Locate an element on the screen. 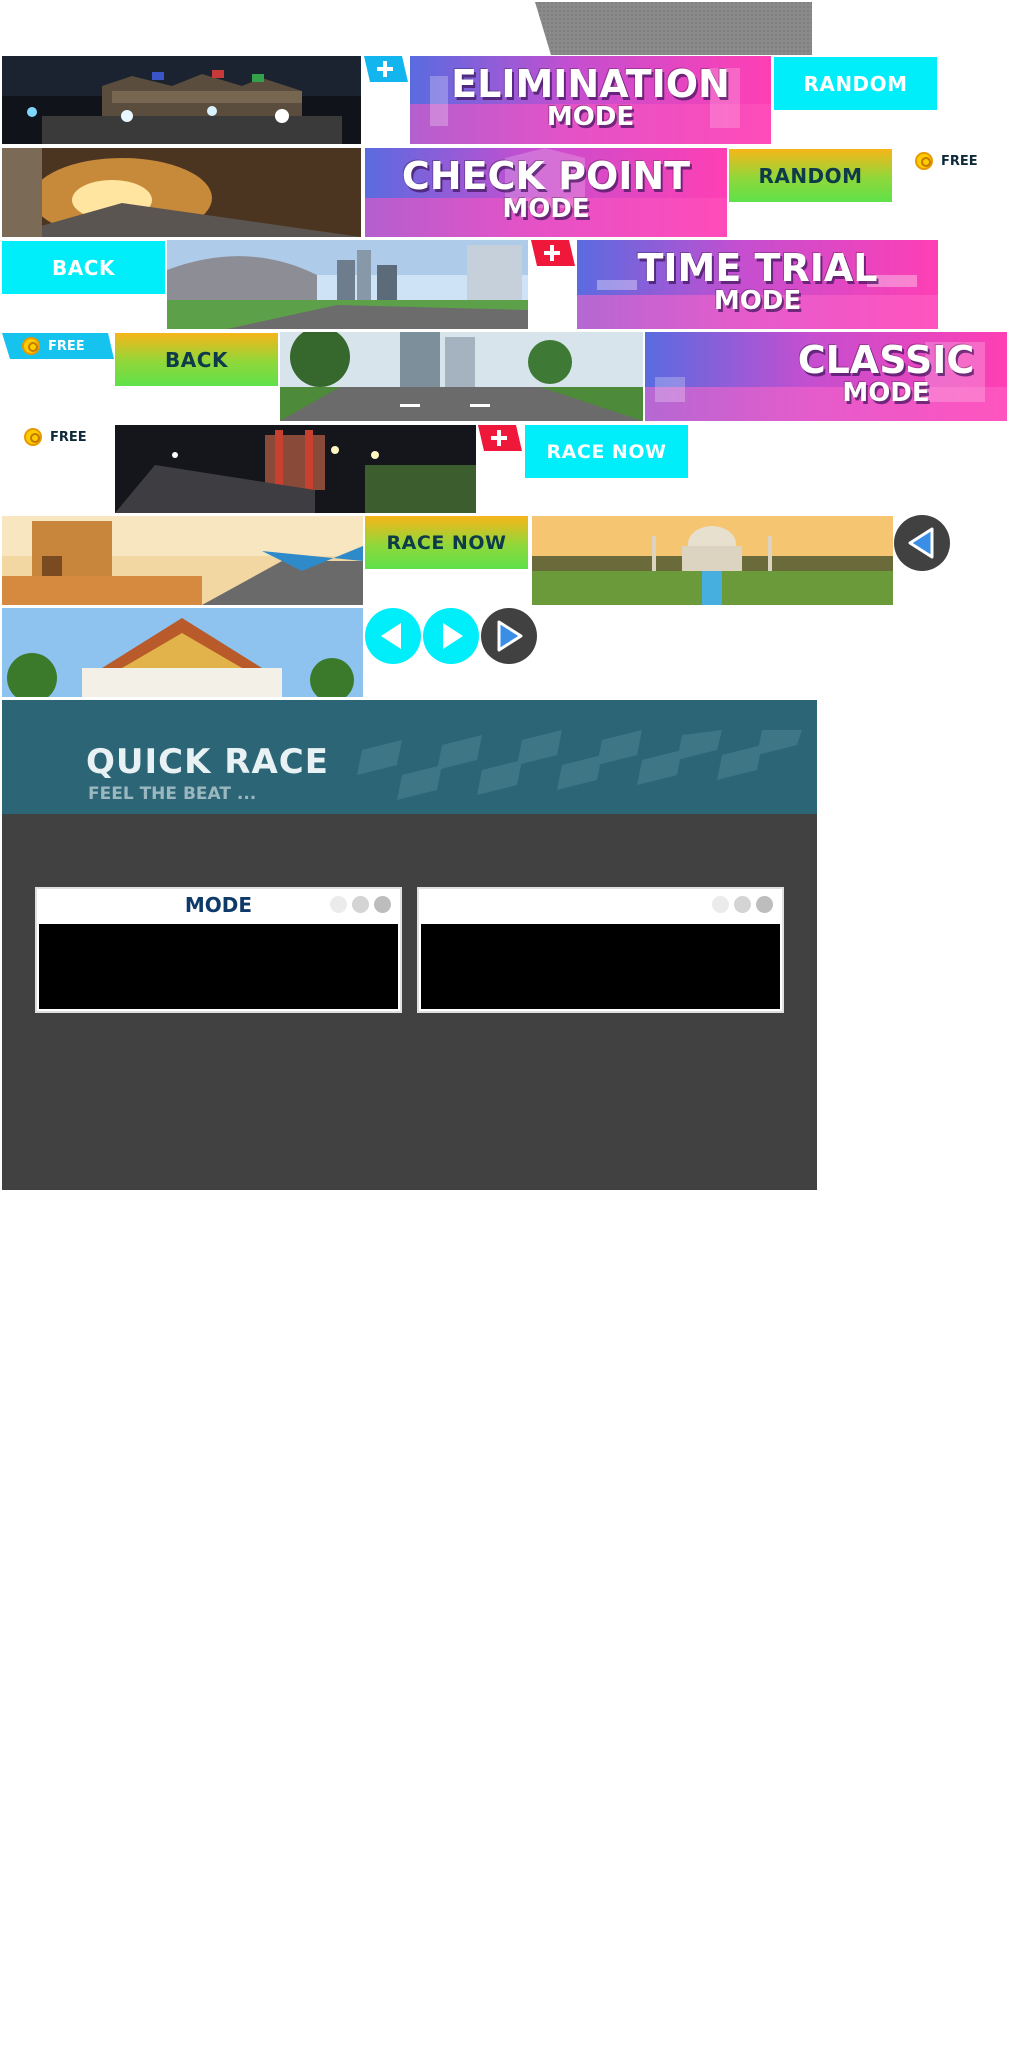 Image resolution: width=1024 pixels, height=2048 pixels. free-badge-plain: FREE is located at coordinates (55, 437).